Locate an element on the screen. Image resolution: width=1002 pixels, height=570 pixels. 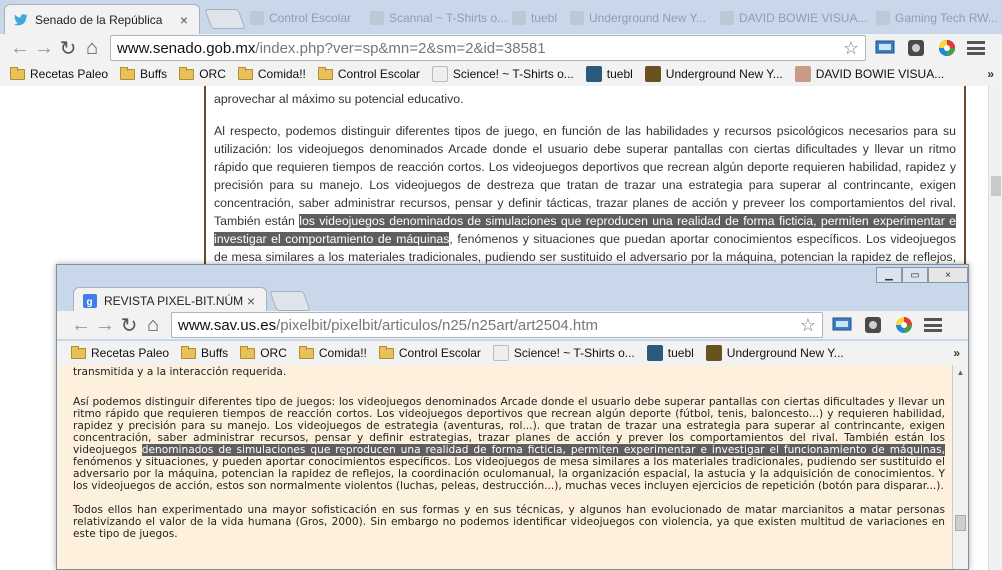
svg-text: g is located at coordinates (90, 302).